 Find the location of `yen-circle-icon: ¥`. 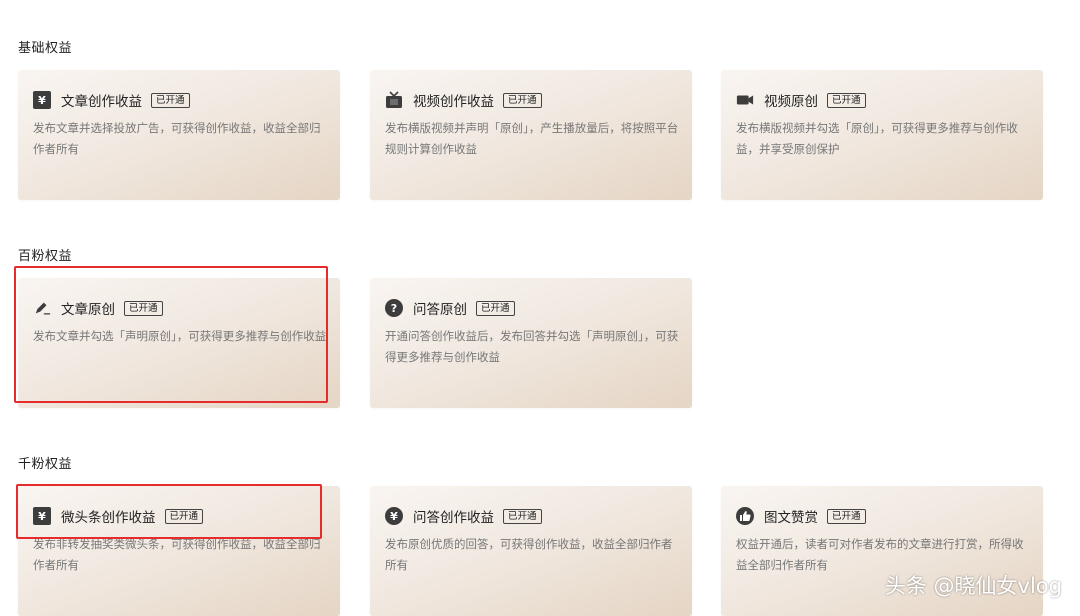

yen-circle-icon: ¥ is located at coordinates (394, 516).